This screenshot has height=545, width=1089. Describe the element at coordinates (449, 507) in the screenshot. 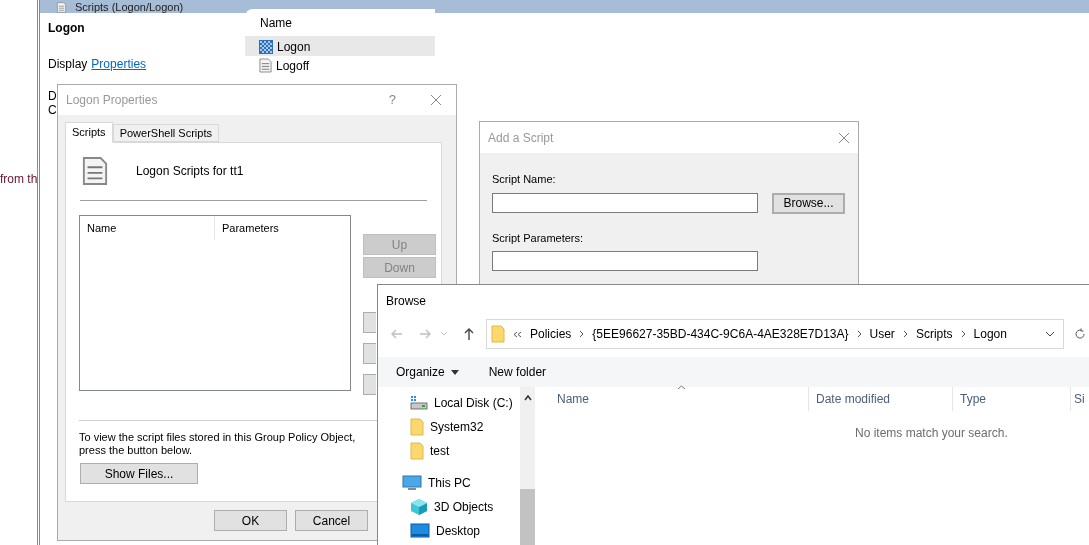

I see `nav-item: 3D Objects` at that location.